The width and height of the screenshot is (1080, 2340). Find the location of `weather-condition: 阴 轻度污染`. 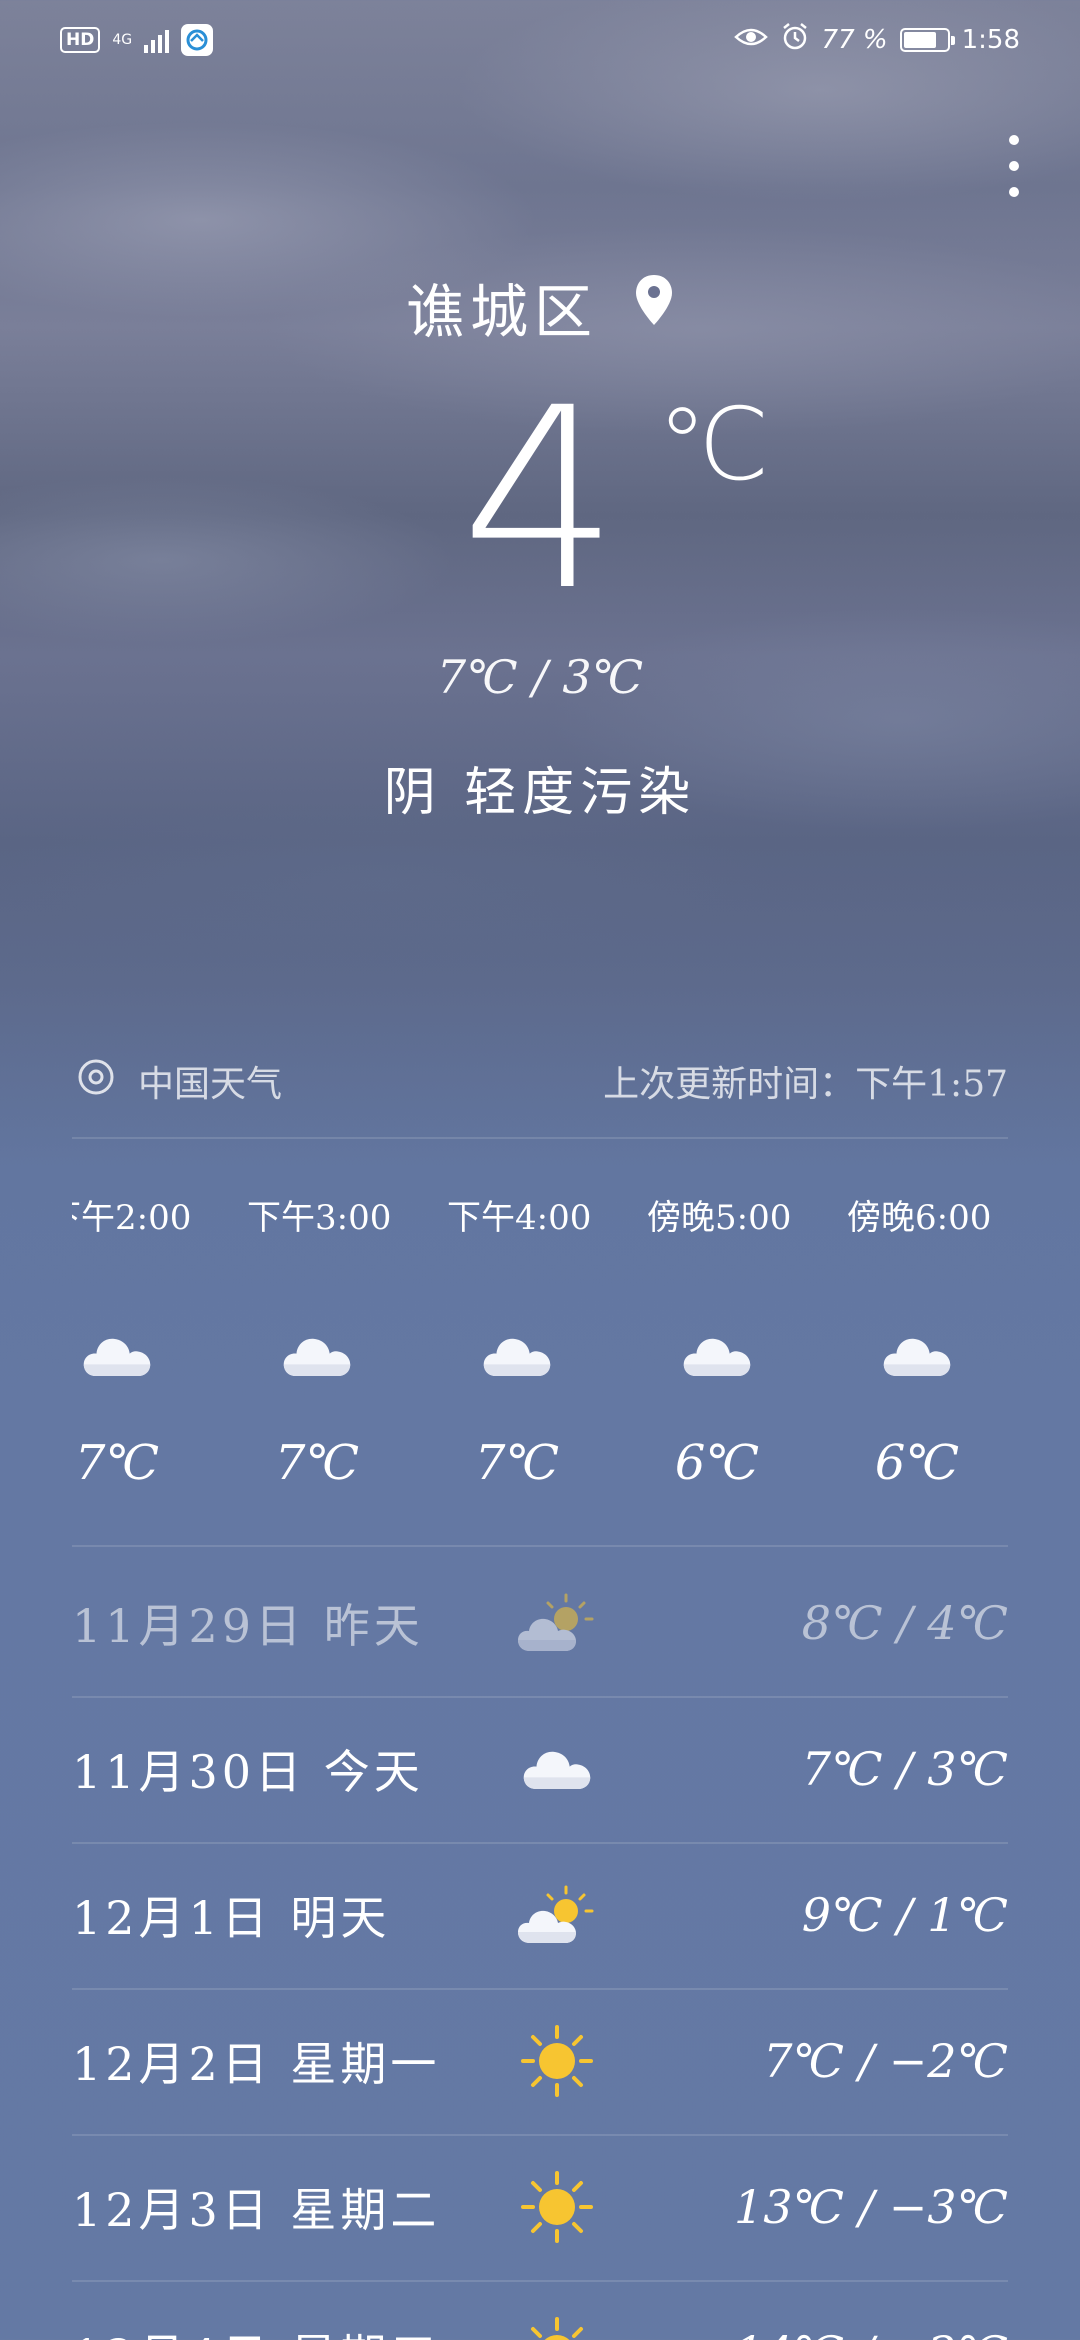

weather-condition: 阴 轻度污染 is located at coordinates (540, 793).